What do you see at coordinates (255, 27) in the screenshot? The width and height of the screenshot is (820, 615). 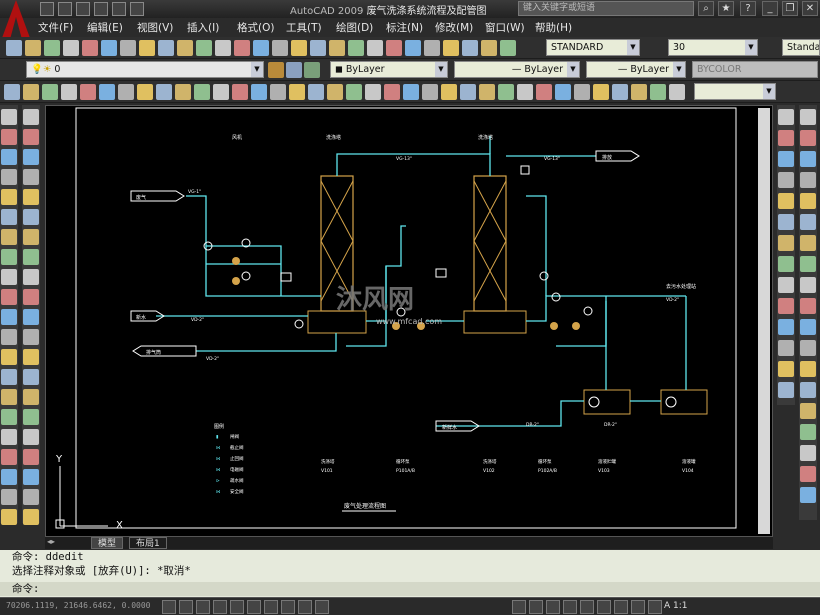 I see `menu-format: 格式(O)` at bounding box center [255, 27].